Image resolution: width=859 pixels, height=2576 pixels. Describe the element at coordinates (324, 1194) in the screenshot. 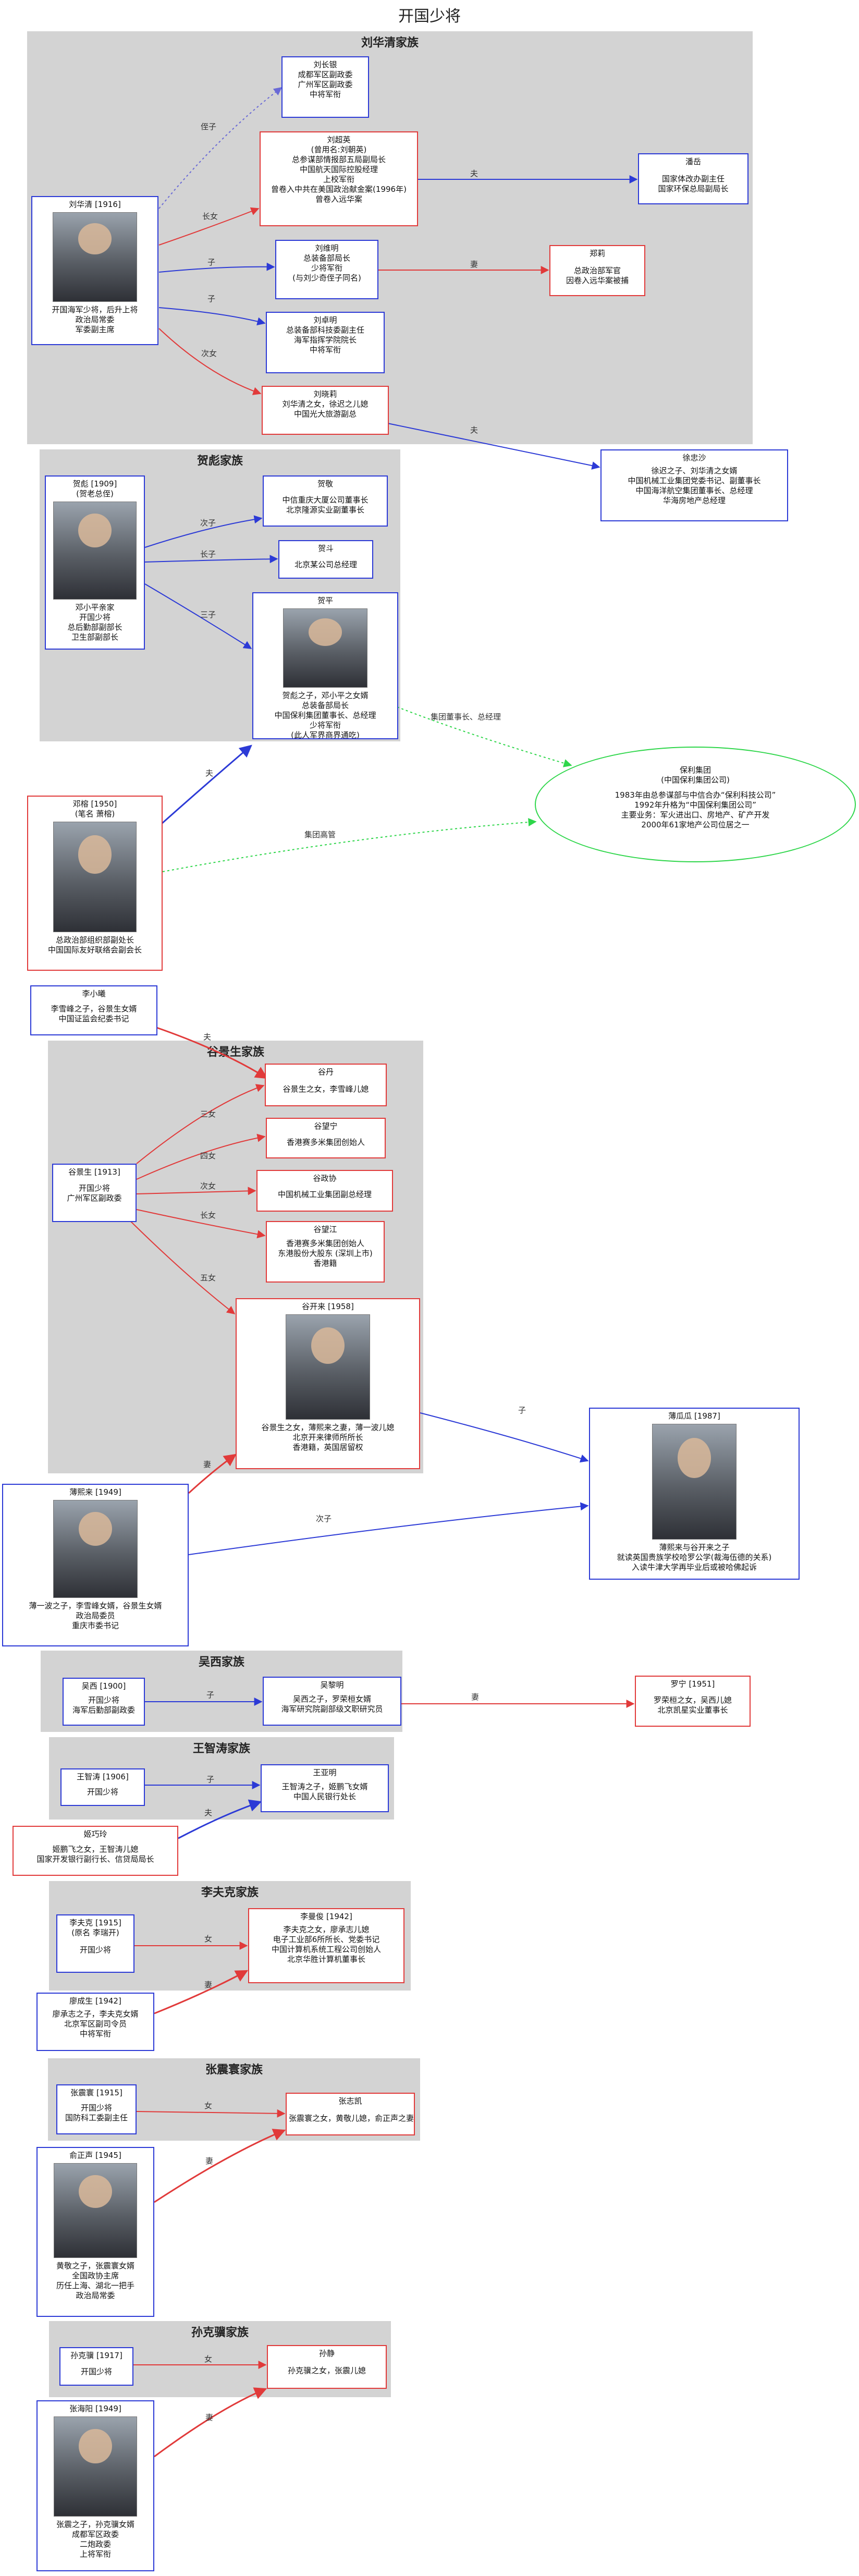

I see `node-guzhengjie-line: 中国机械工业集团副总经理` at that location.